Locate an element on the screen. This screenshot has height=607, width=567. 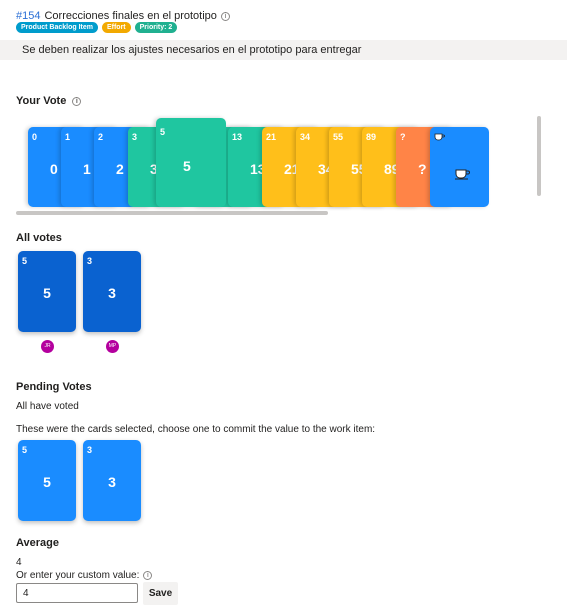
commit-card-3: 3 3 is located at coordinates (112, 480).